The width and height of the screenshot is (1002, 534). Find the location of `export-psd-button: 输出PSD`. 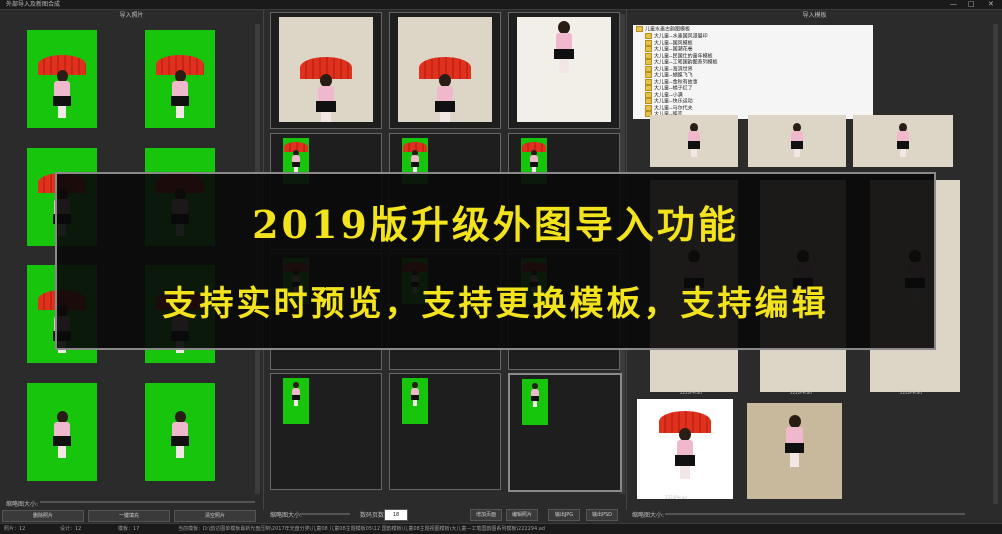

export-psd-button: 输出PSD is located at coordinates (602, 515).